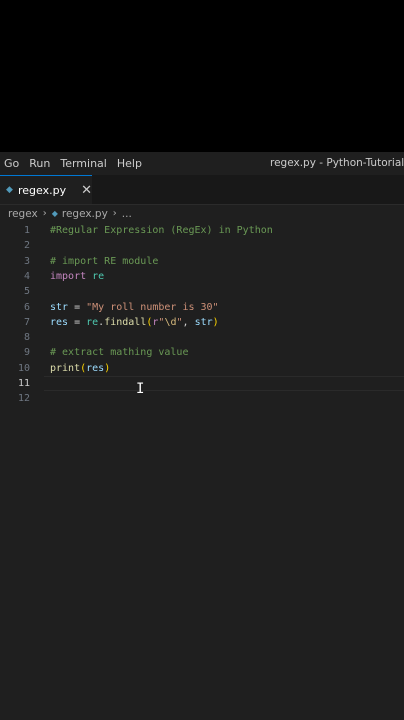 This screenshot has height=720, width=404. What do you see at coordinates (131, 163) in the screenshot?
I see `menu-help: Help` at bounding box center [131, 163].